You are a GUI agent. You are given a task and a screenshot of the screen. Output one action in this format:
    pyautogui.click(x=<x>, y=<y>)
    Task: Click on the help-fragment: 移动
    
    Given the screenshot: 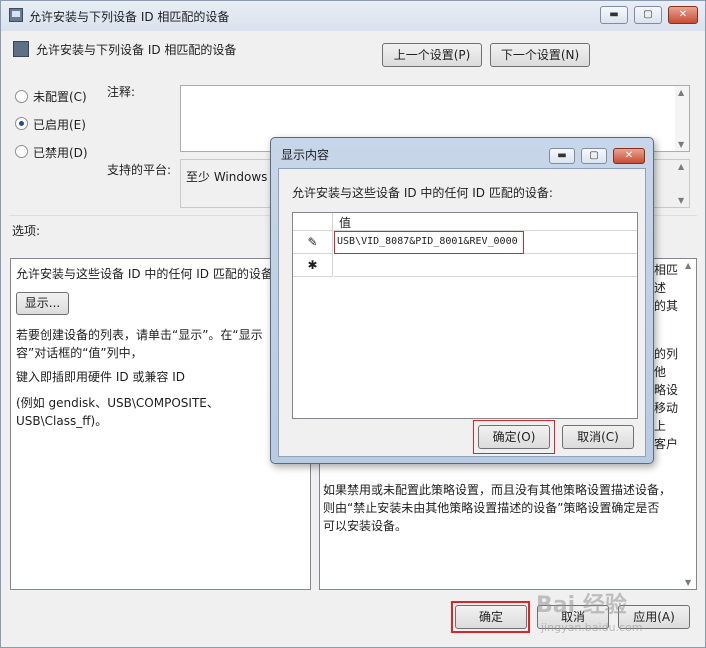 What is the action you would take?
    pyautogui.click(x=666, y=408)
    